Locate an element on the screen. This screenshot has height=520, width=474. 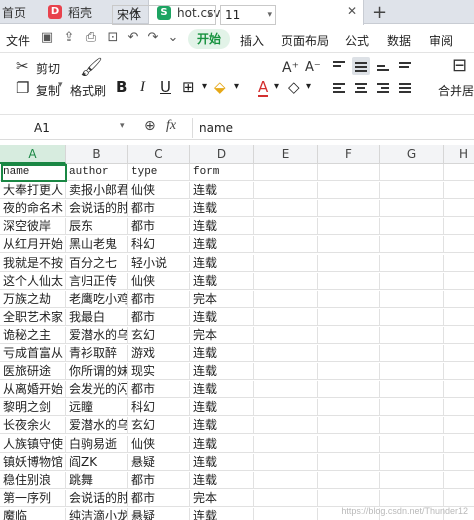
wrap-text-icon is located at coordinates (405, 66).